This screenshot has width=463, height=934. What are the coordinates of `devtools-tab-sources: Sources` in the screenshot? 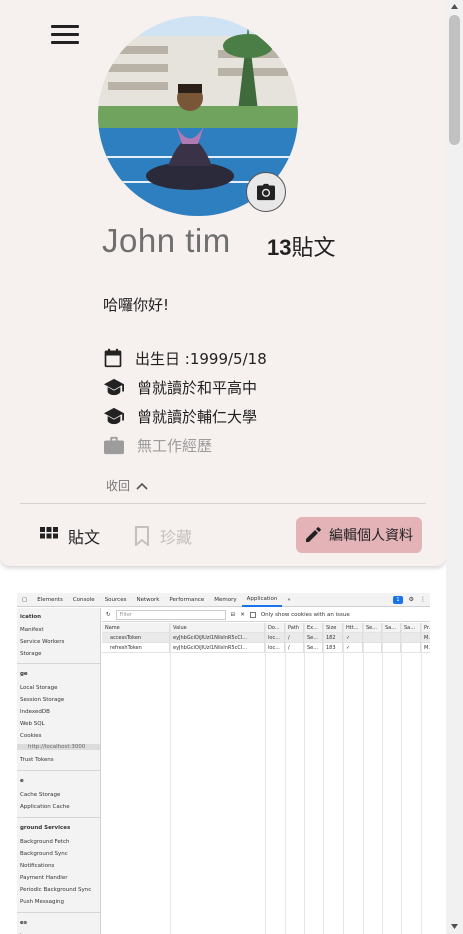 It's located at (116, 600).